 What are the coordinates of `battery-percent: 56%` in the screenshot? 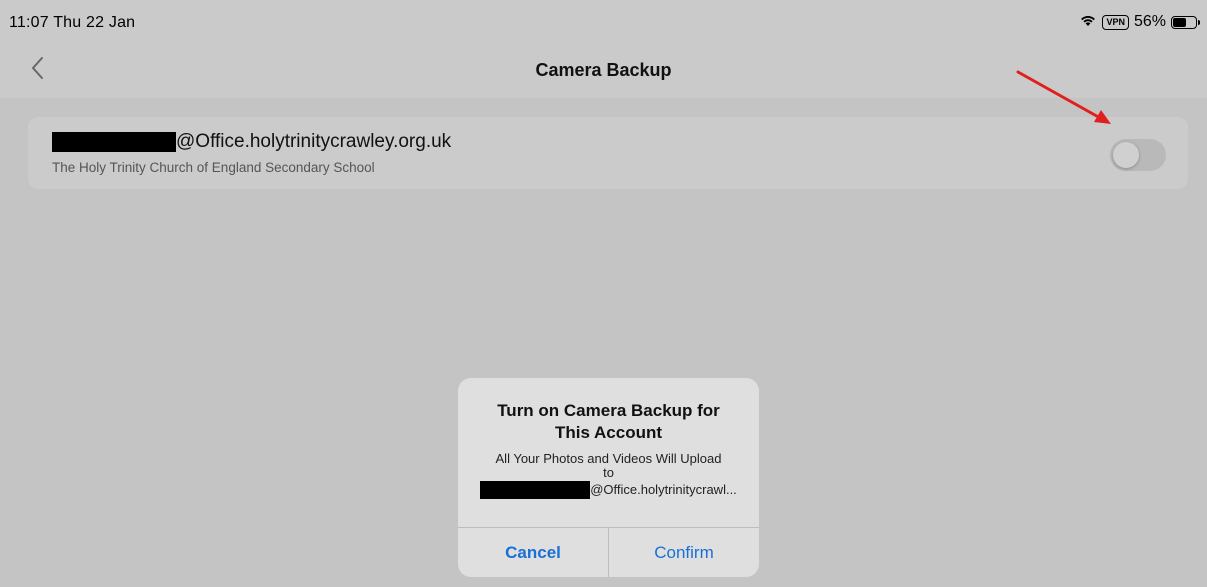 It's located at (1149, 21).